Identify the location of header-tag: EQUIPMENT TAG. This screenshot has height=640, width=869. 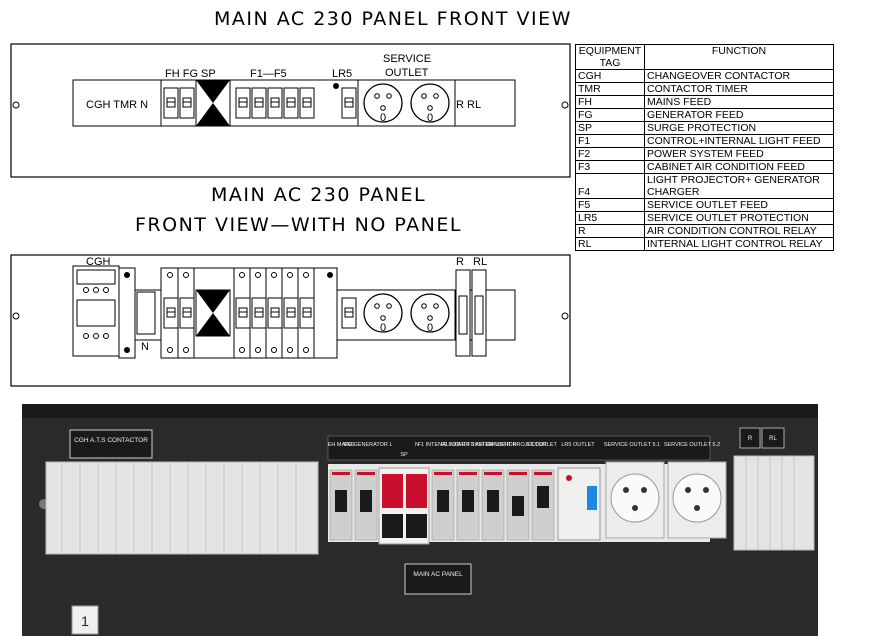
(610, 57).